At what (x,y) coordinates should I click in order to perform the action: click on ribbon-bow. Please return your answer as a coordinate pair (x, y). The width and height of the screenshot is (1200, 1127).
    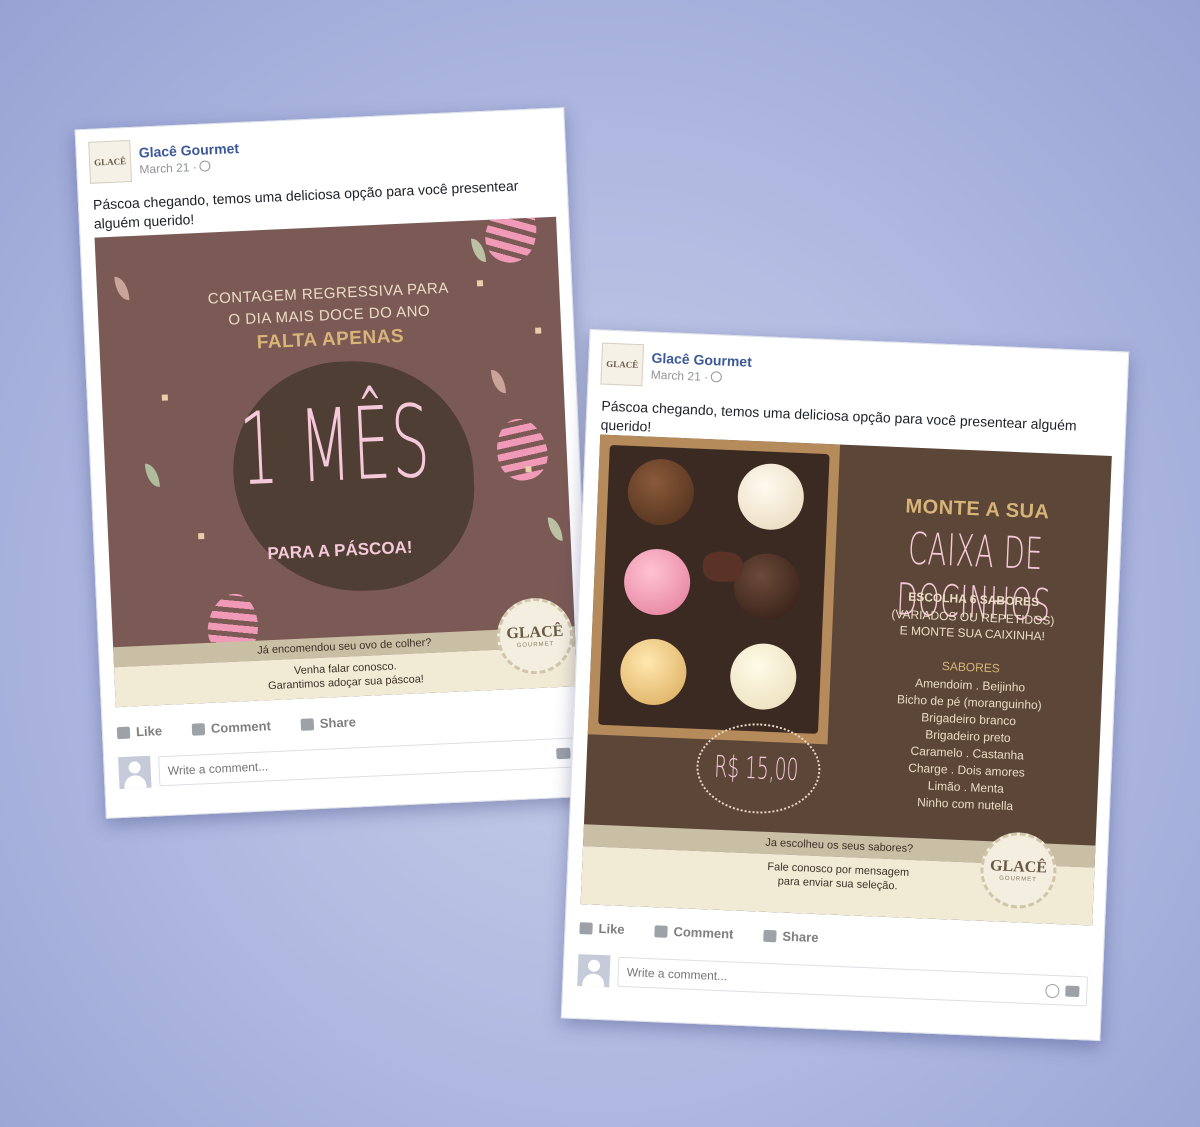
    Looking at the image, I should click on (723, 566).